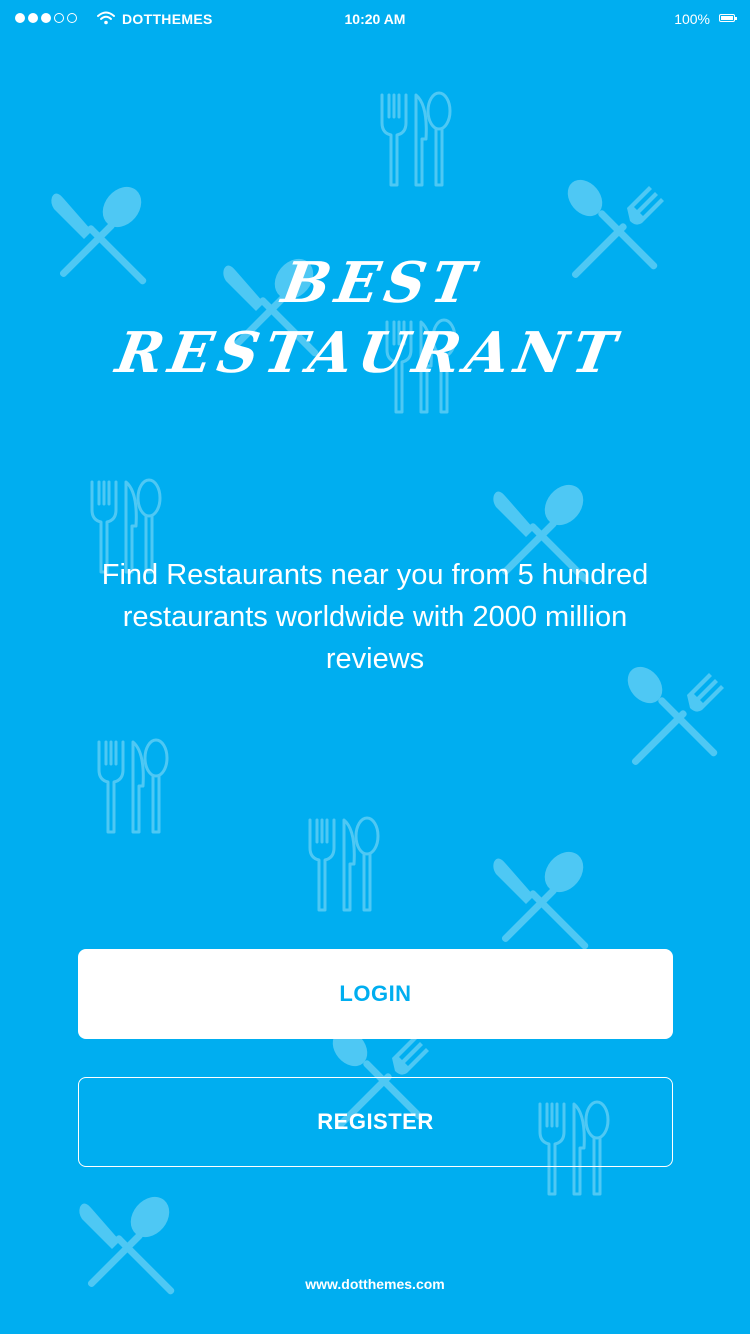  Describe the element at coordinates (381, 283) in the screenshot. I see `app-title-line-1: BEST` at that location.